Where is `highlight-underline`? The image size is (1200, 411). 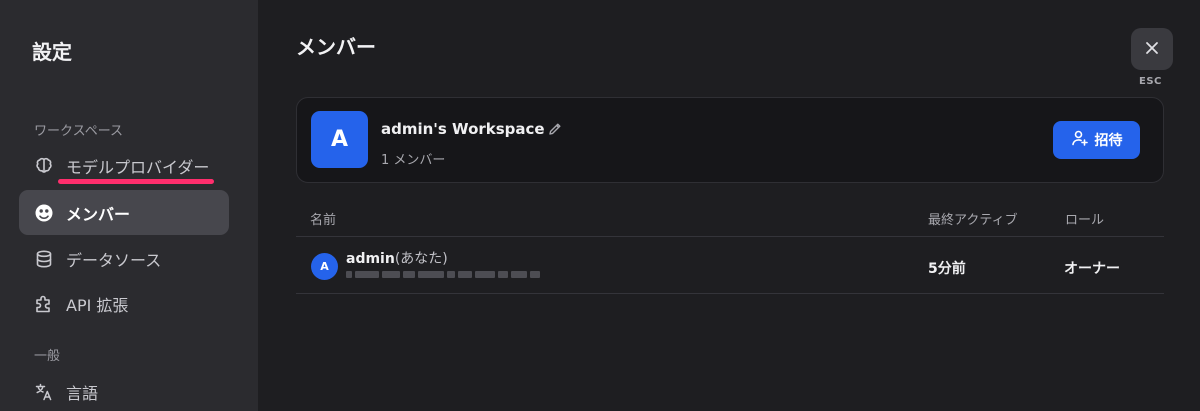 highlight-underline is located at coordinates (136, 181).